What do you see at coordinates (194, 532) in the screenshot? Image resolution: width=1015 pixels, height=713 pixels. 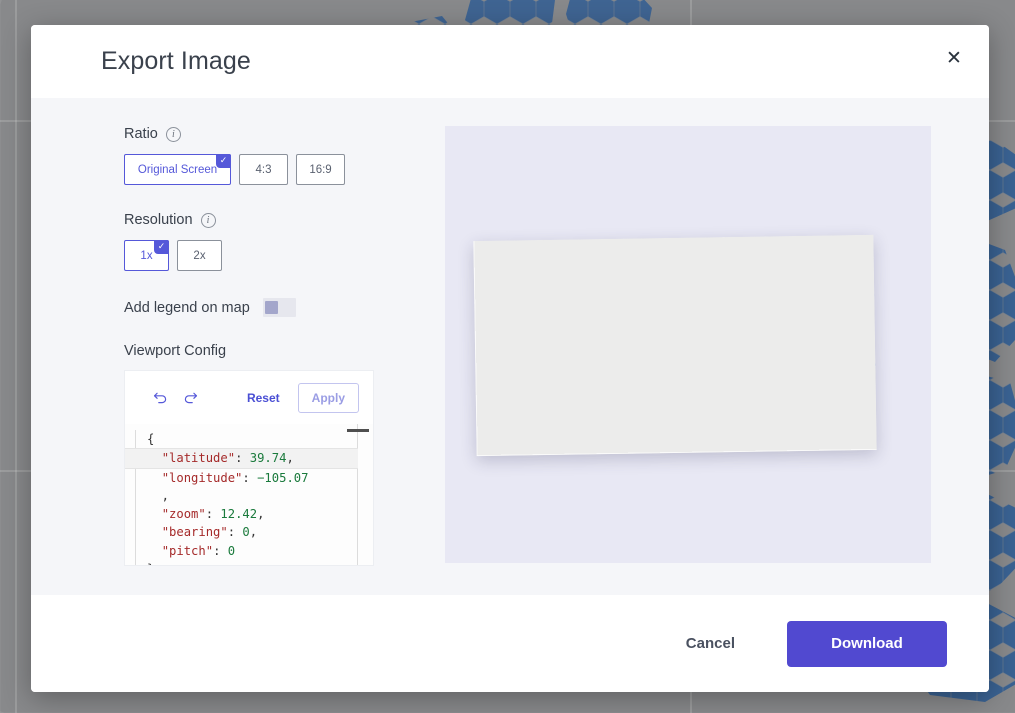 I see `json-key: "bearing"` at bounding box center [194, 532].